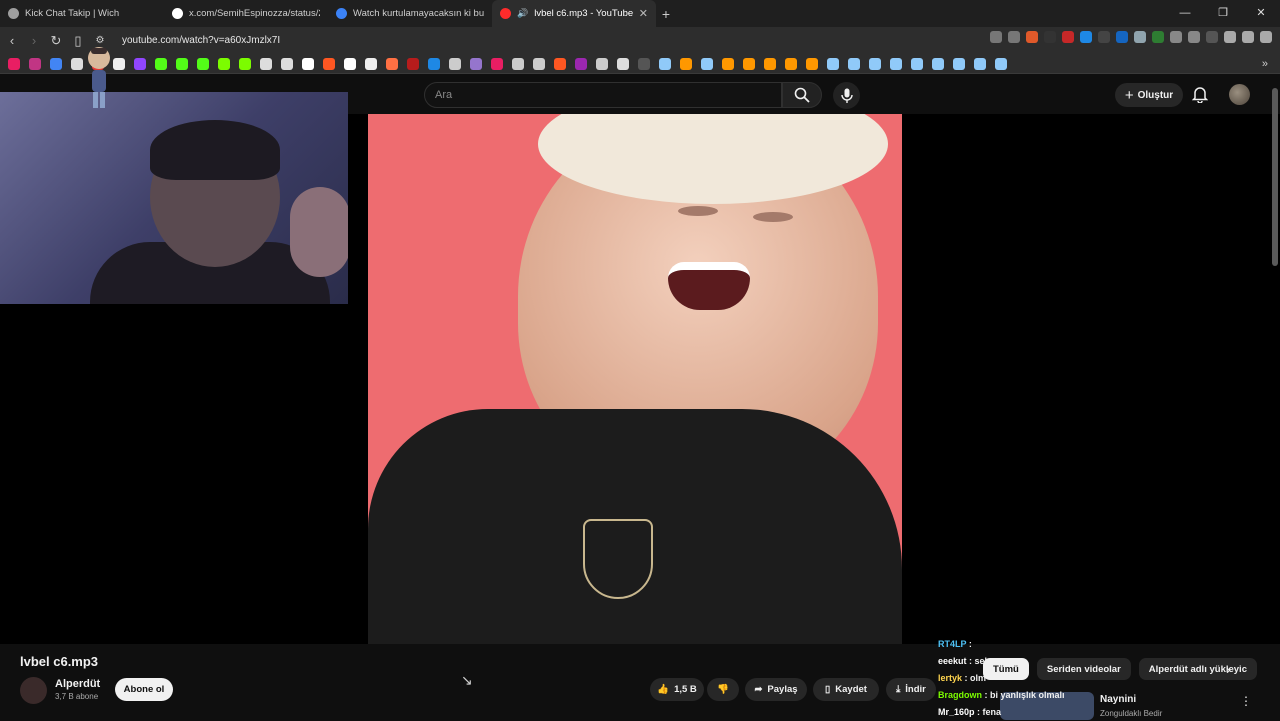  I want to click on close-tab-icon: ✕, so click(643, 13).